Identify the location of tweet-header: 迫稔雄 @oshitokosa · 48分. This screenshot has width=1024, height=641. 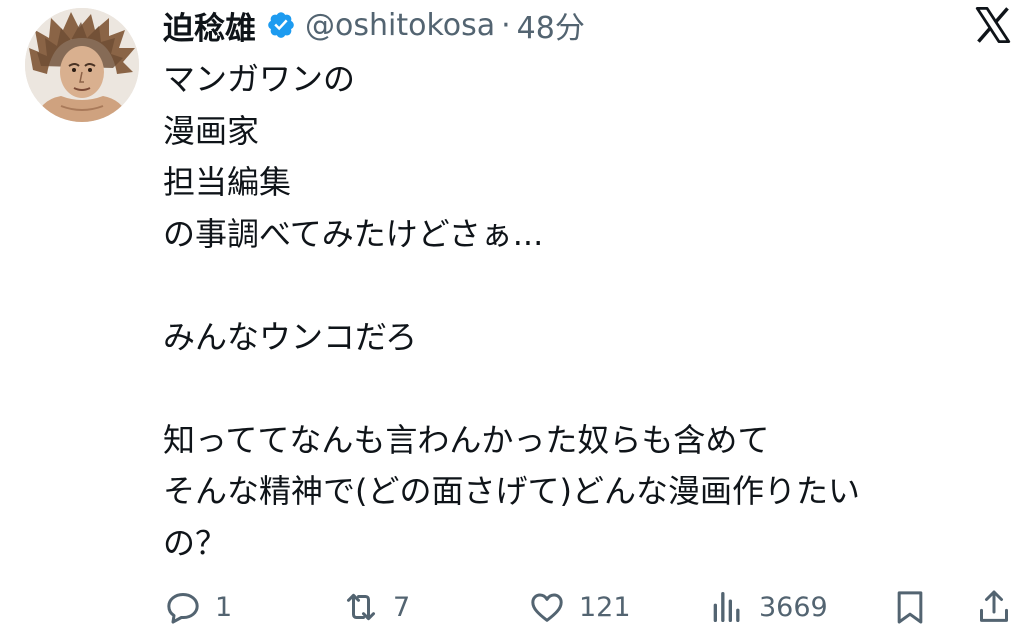
(374, 25).